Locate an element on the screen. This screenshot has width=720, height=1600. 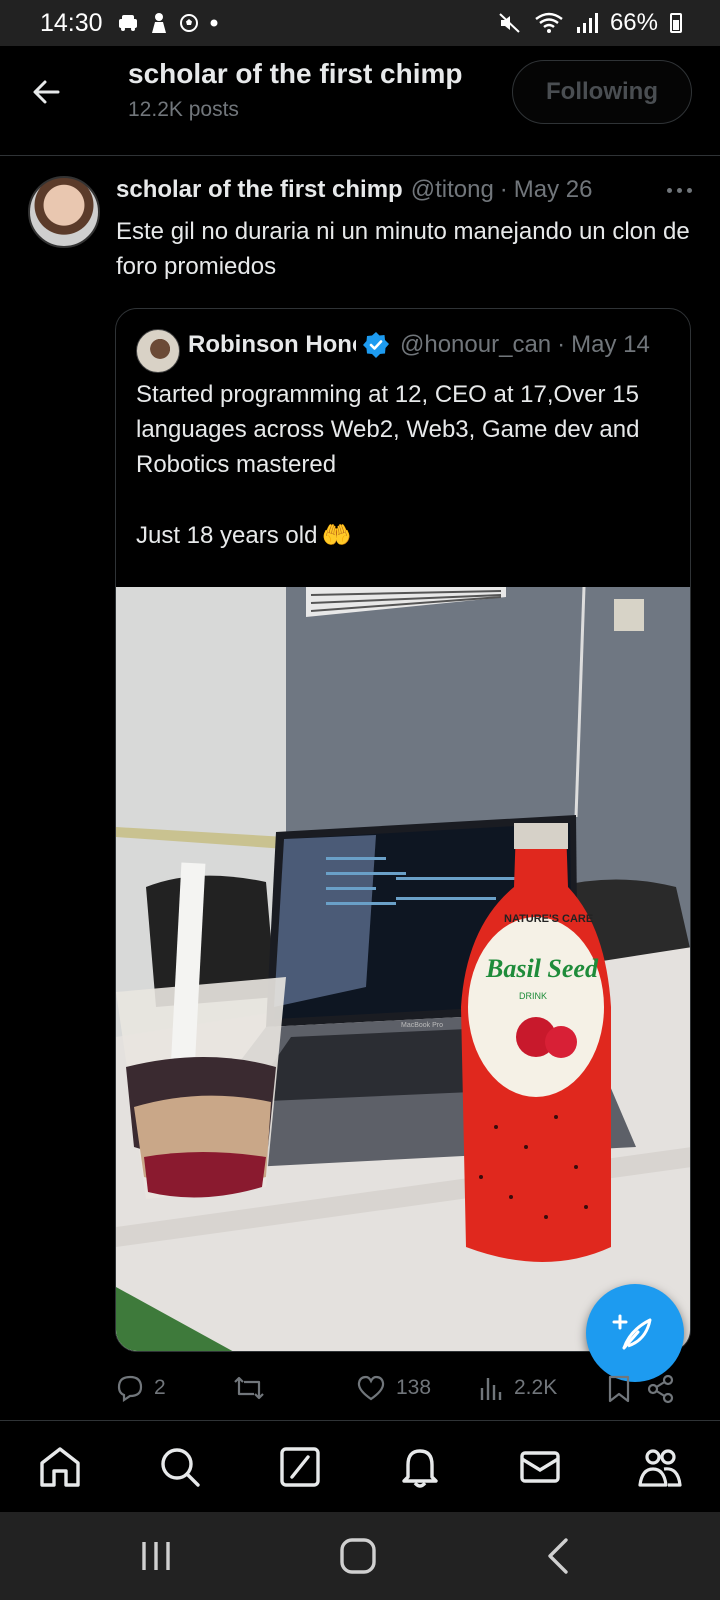
bottle-brand: NATURE'S CARE is located at coordinates (548, 919).